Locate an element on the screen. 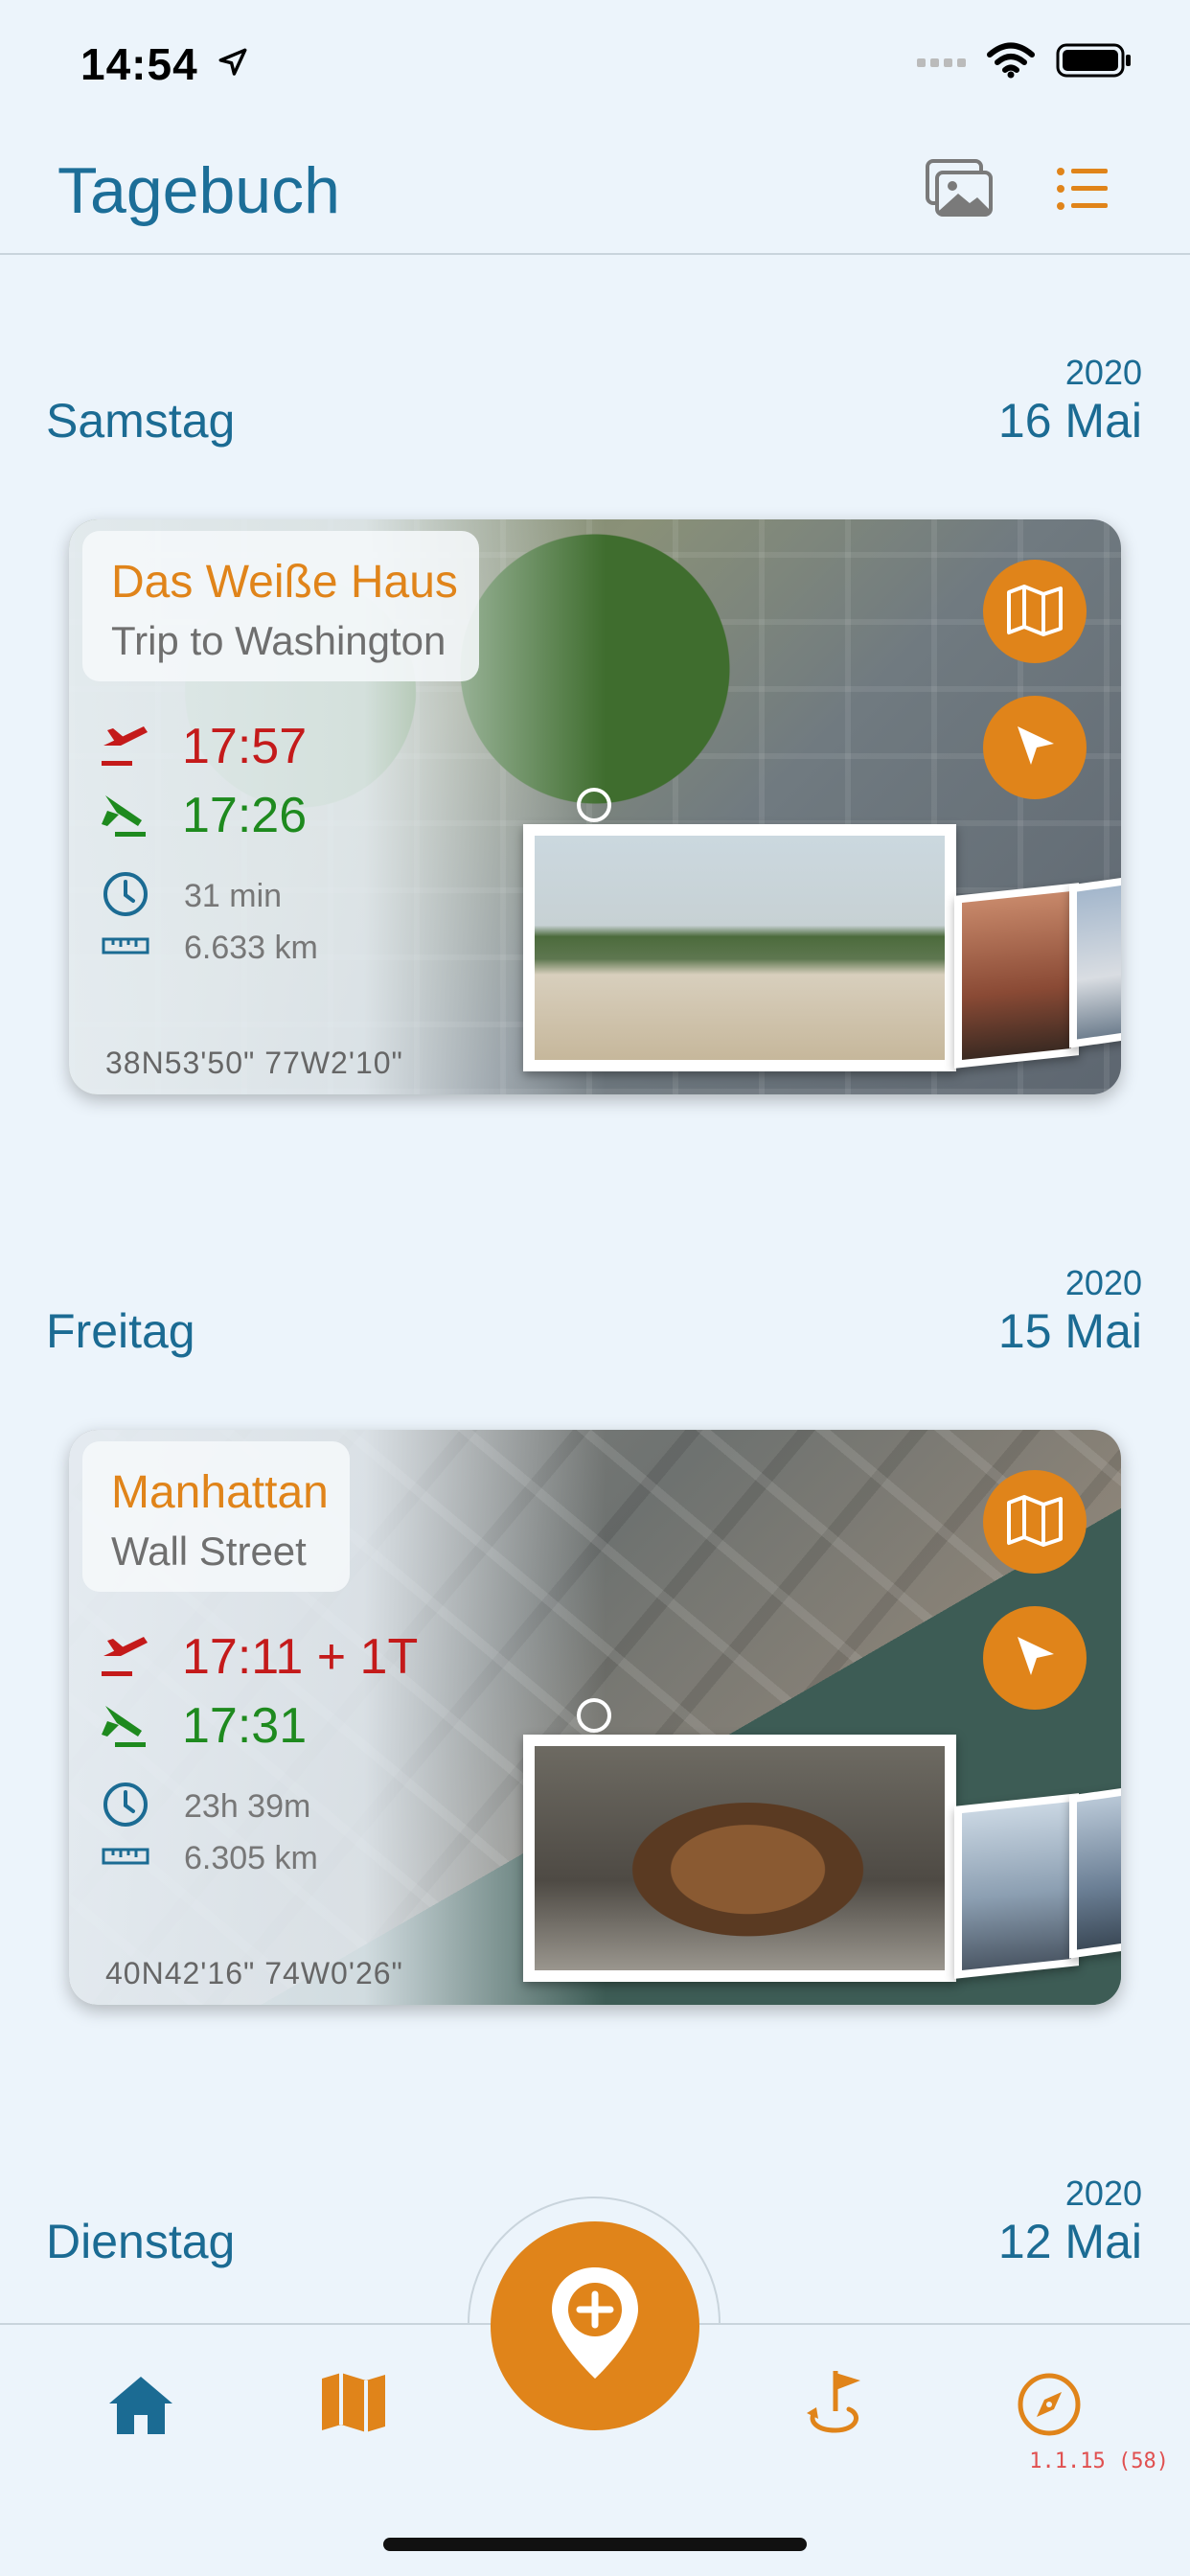 This screenshot has width=1190, height=2576. header-divider is located at coordinates (595, 254).